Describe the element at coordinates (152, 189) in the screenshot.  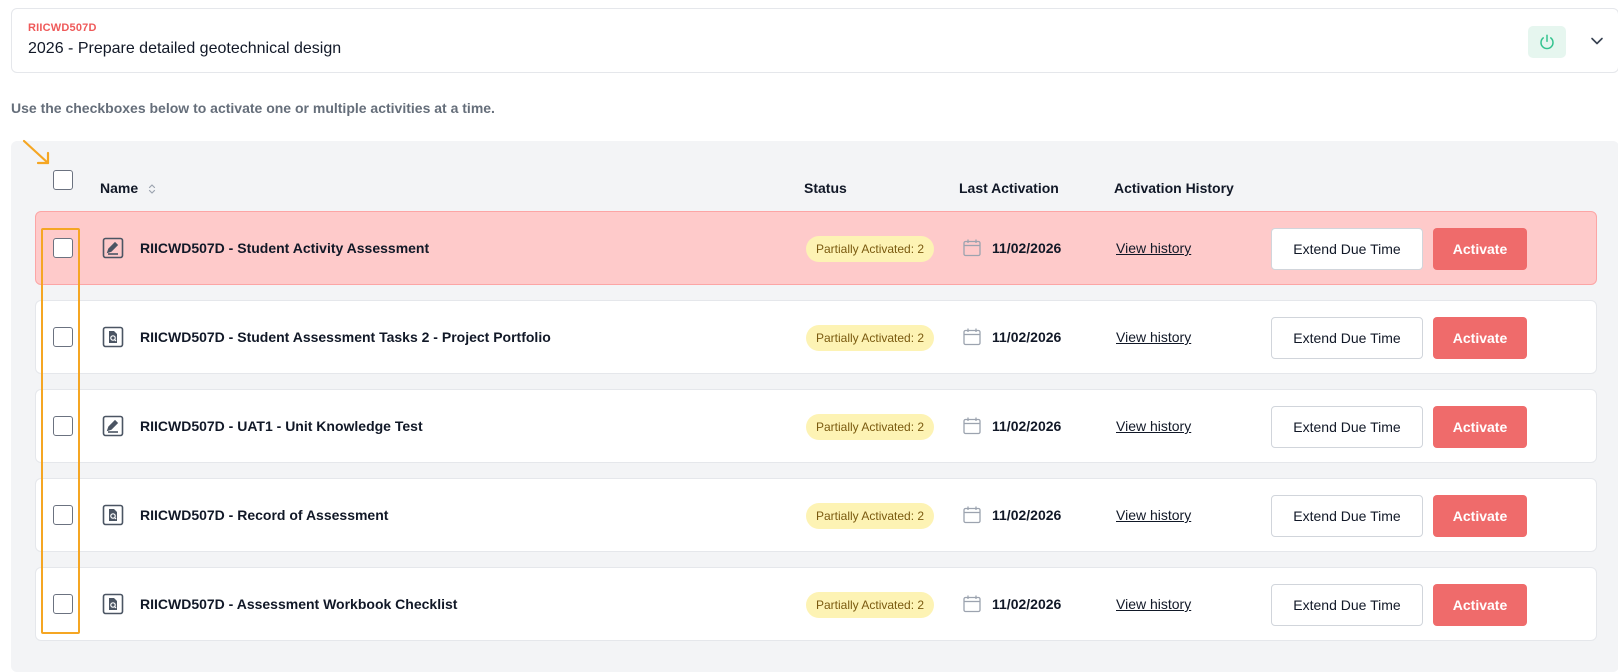
I see `sort-icon` at that location.